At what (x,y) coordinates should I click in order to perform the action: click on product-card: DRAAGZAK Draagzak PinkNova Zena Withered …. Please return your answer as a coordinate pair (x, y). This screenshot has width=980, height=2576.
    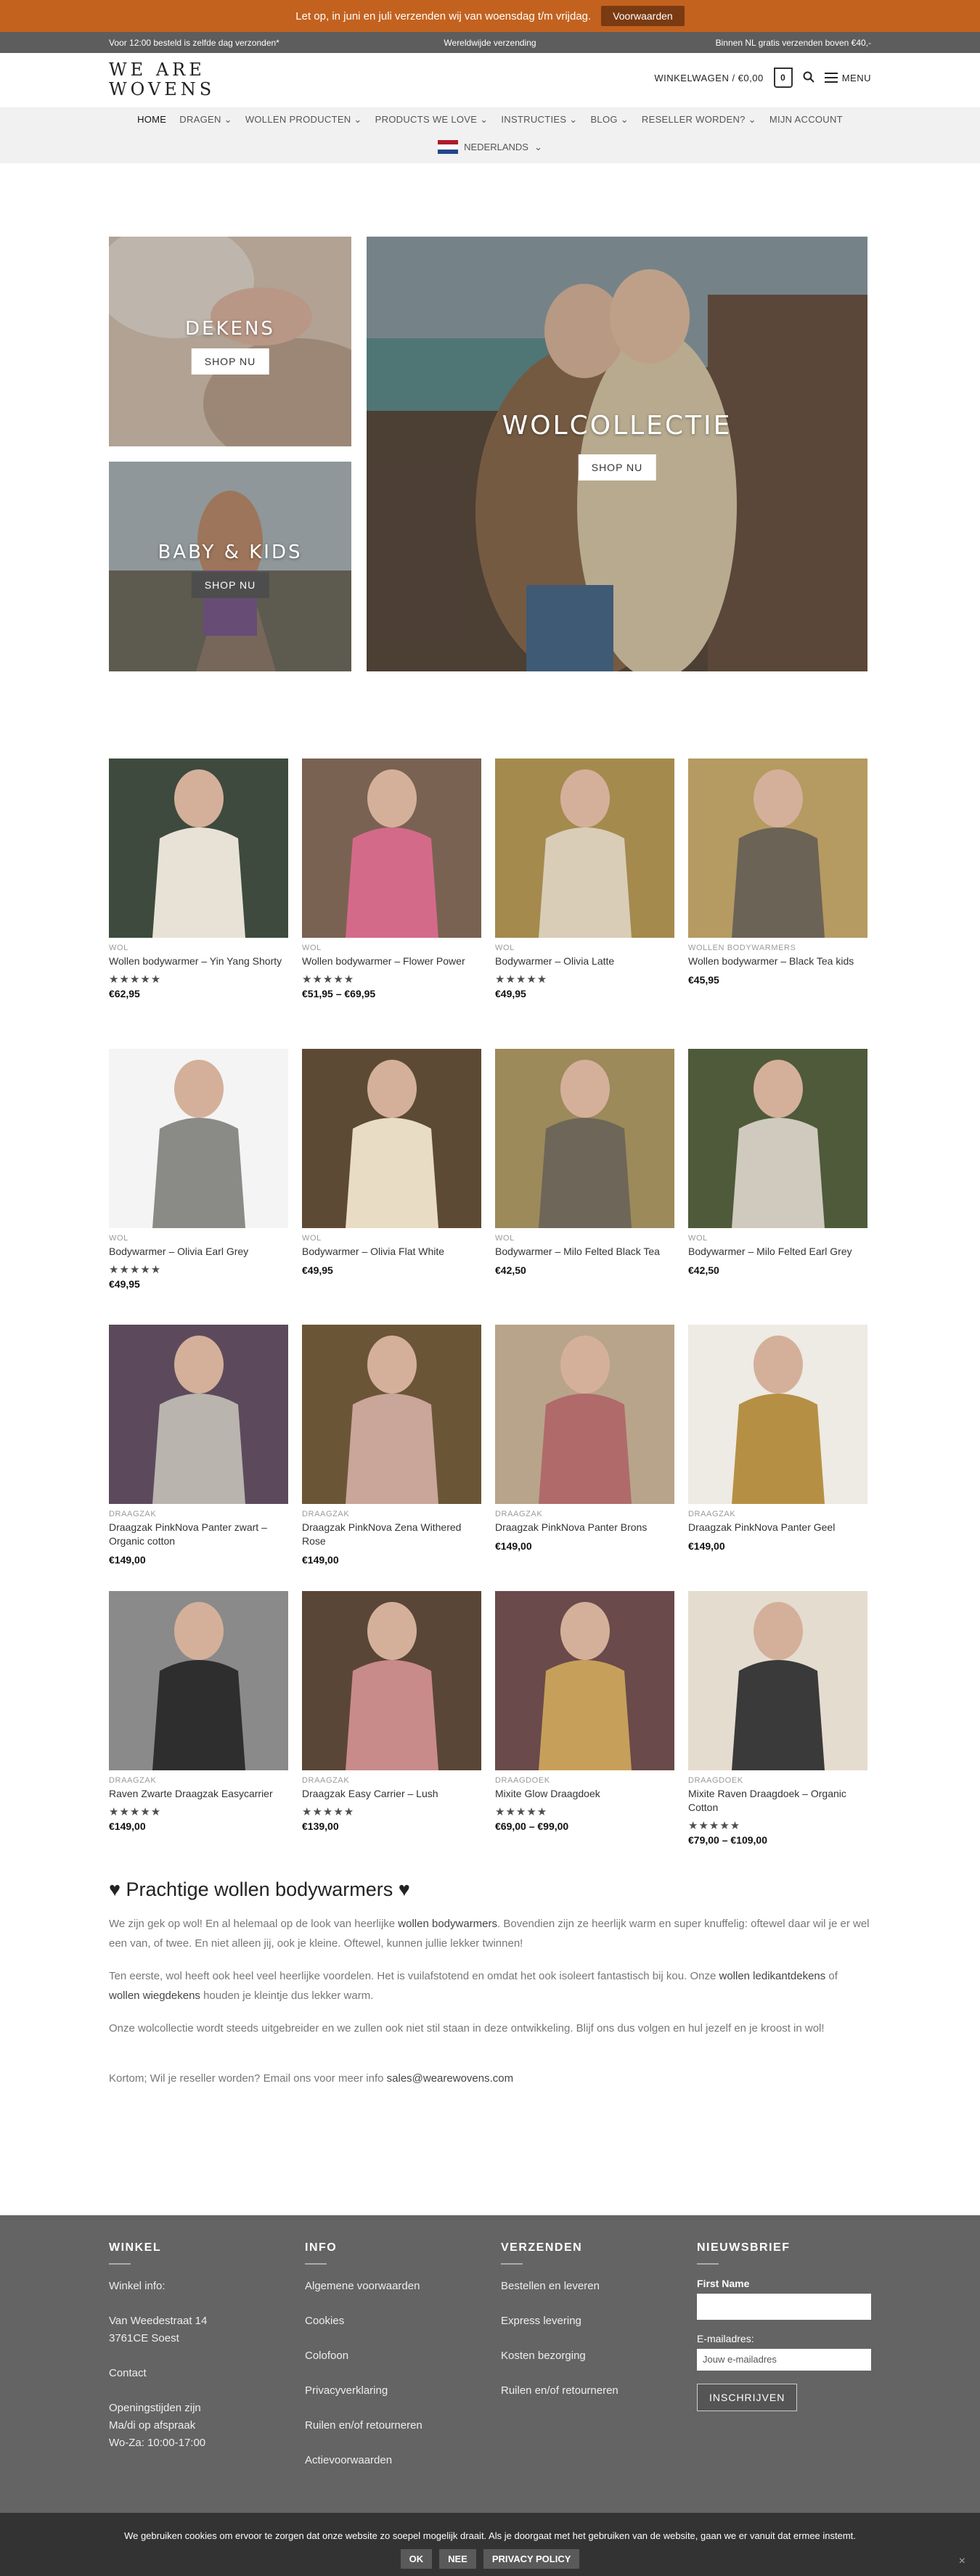
    Looking at the image, I should click on (391, 1446).